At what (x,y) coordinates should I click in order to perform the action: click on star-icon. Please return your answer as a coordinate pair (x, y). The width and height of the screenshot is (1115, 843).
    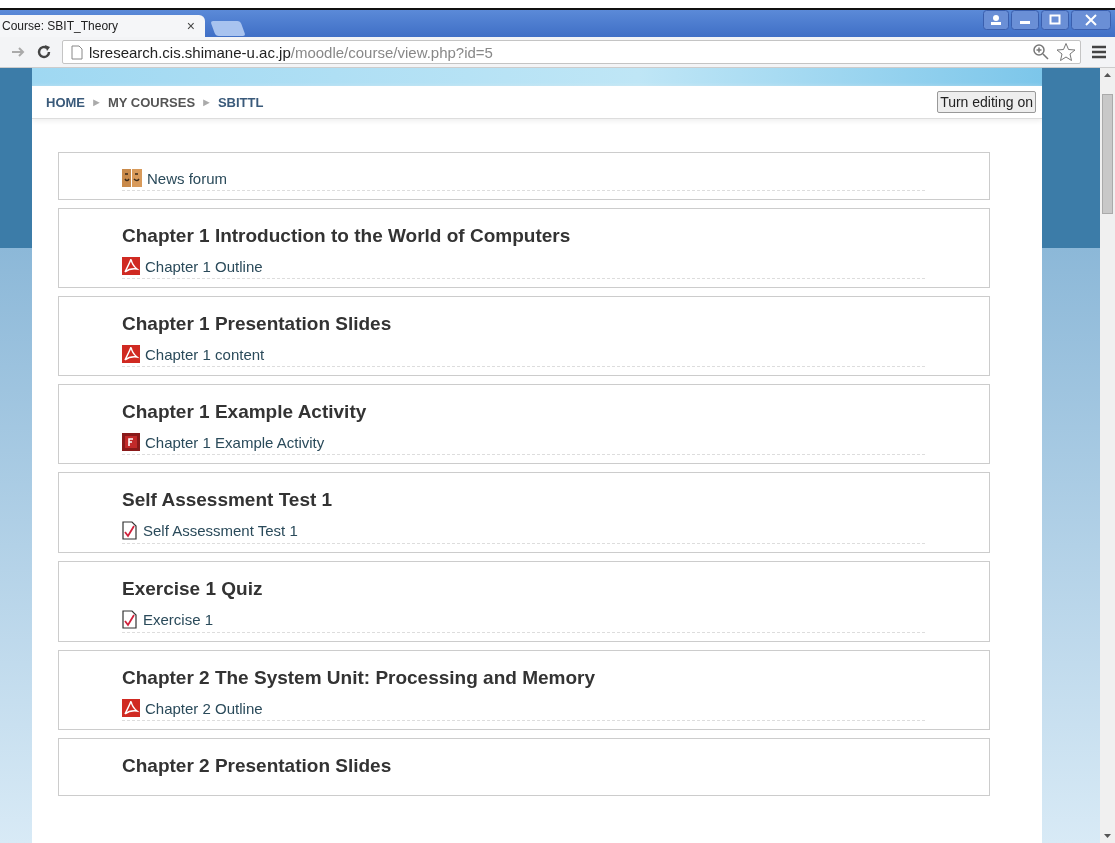
    Looking at the image, I should click on (1066, 52).